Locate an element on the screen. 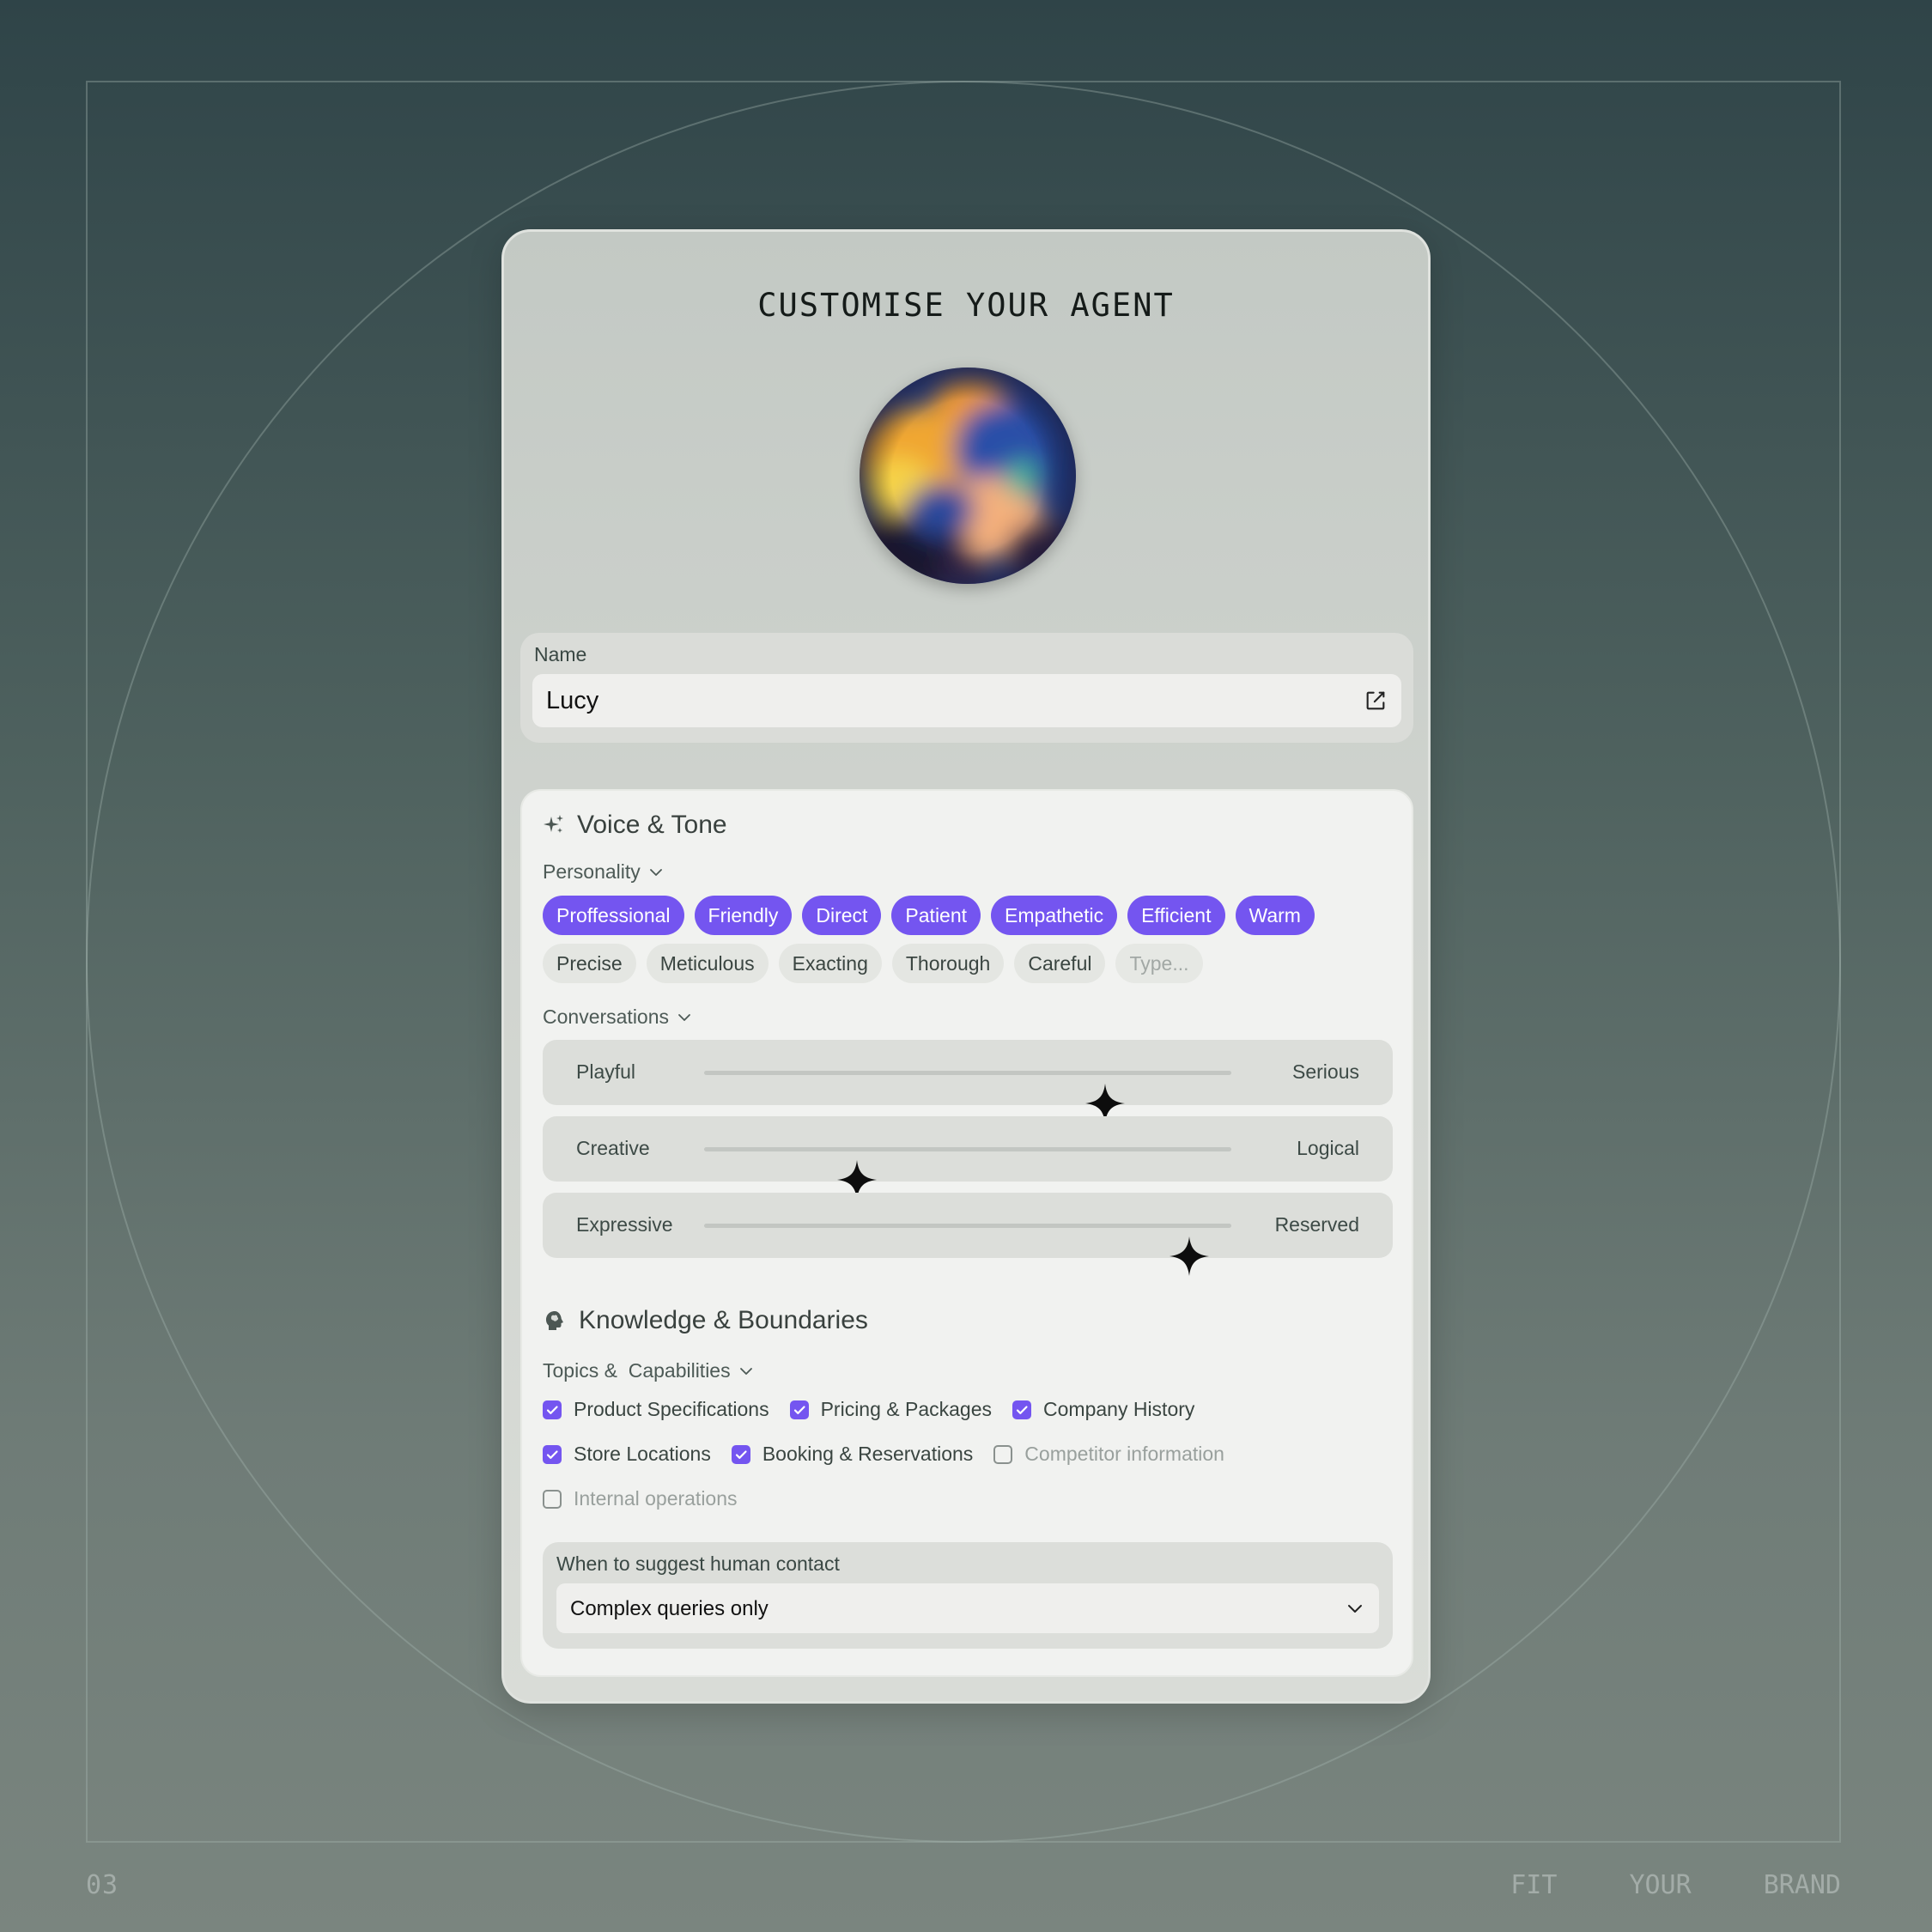  agent-avatar is located at coordinates (968, 476).